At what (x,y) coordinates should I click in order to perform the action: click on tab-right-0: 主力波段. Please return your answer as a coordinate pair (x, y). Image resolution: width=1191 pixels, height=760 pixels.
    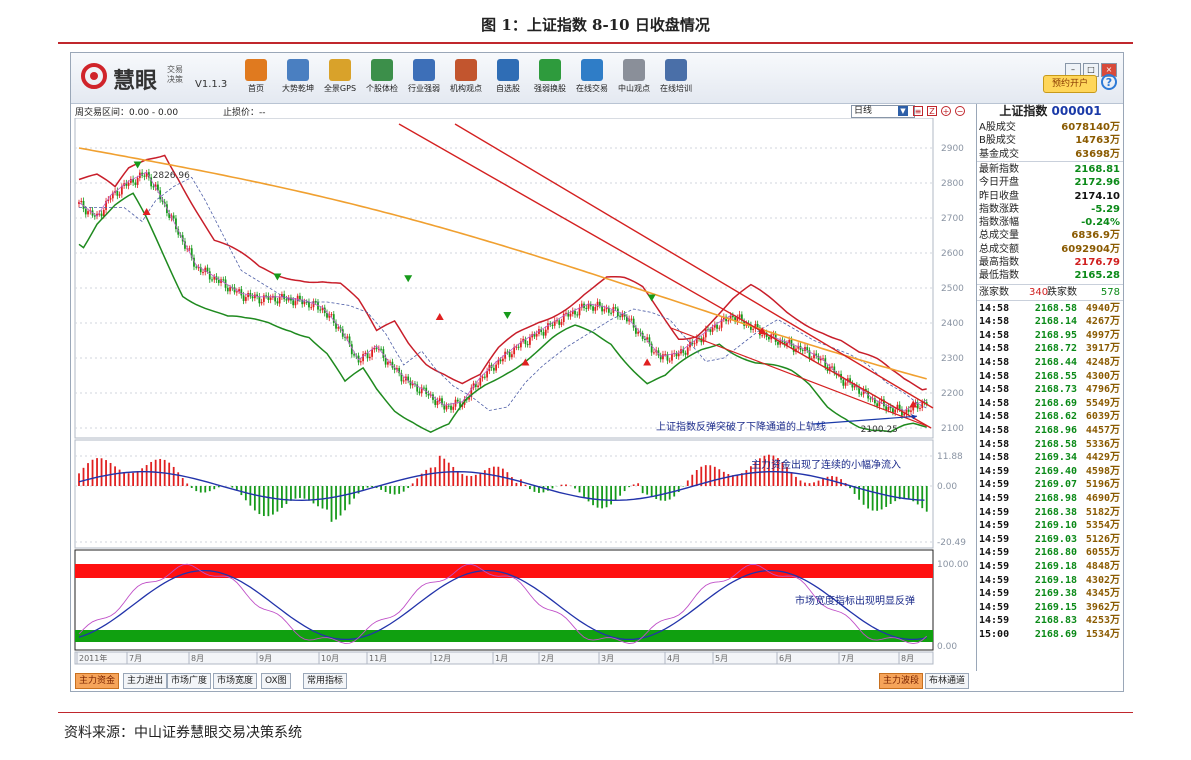
    Looking at the image, I should click on (901, 681).